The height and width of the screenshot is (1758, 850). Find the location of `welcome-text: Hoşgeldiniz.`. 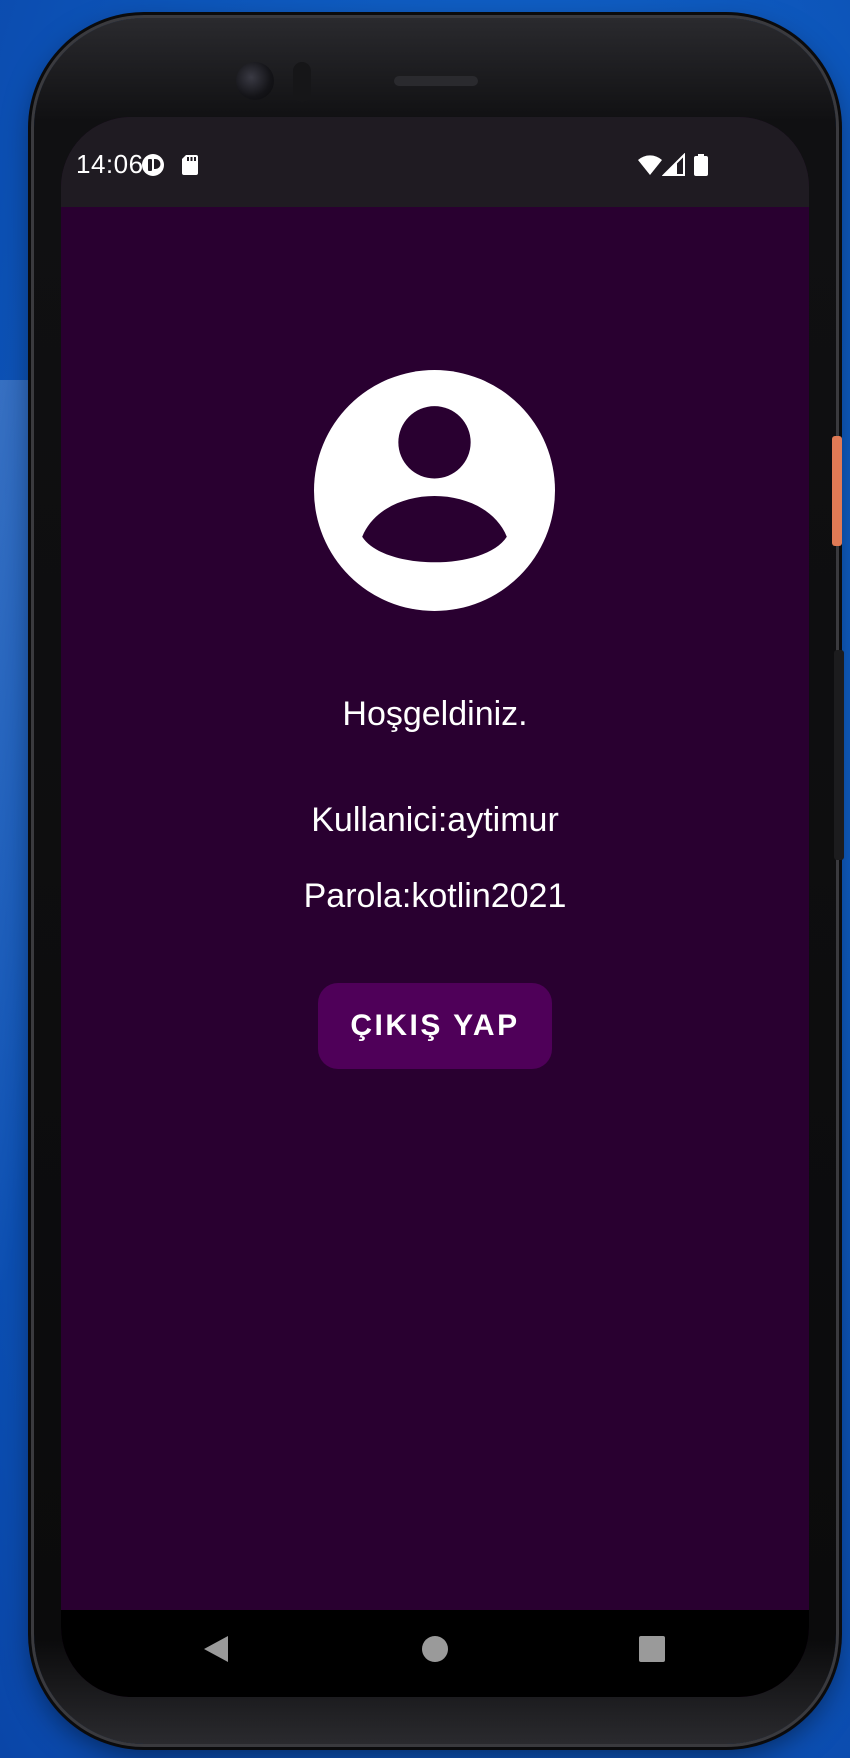

welcome-text: Hoşgeldiniz. is located at coordinates (435, 714).